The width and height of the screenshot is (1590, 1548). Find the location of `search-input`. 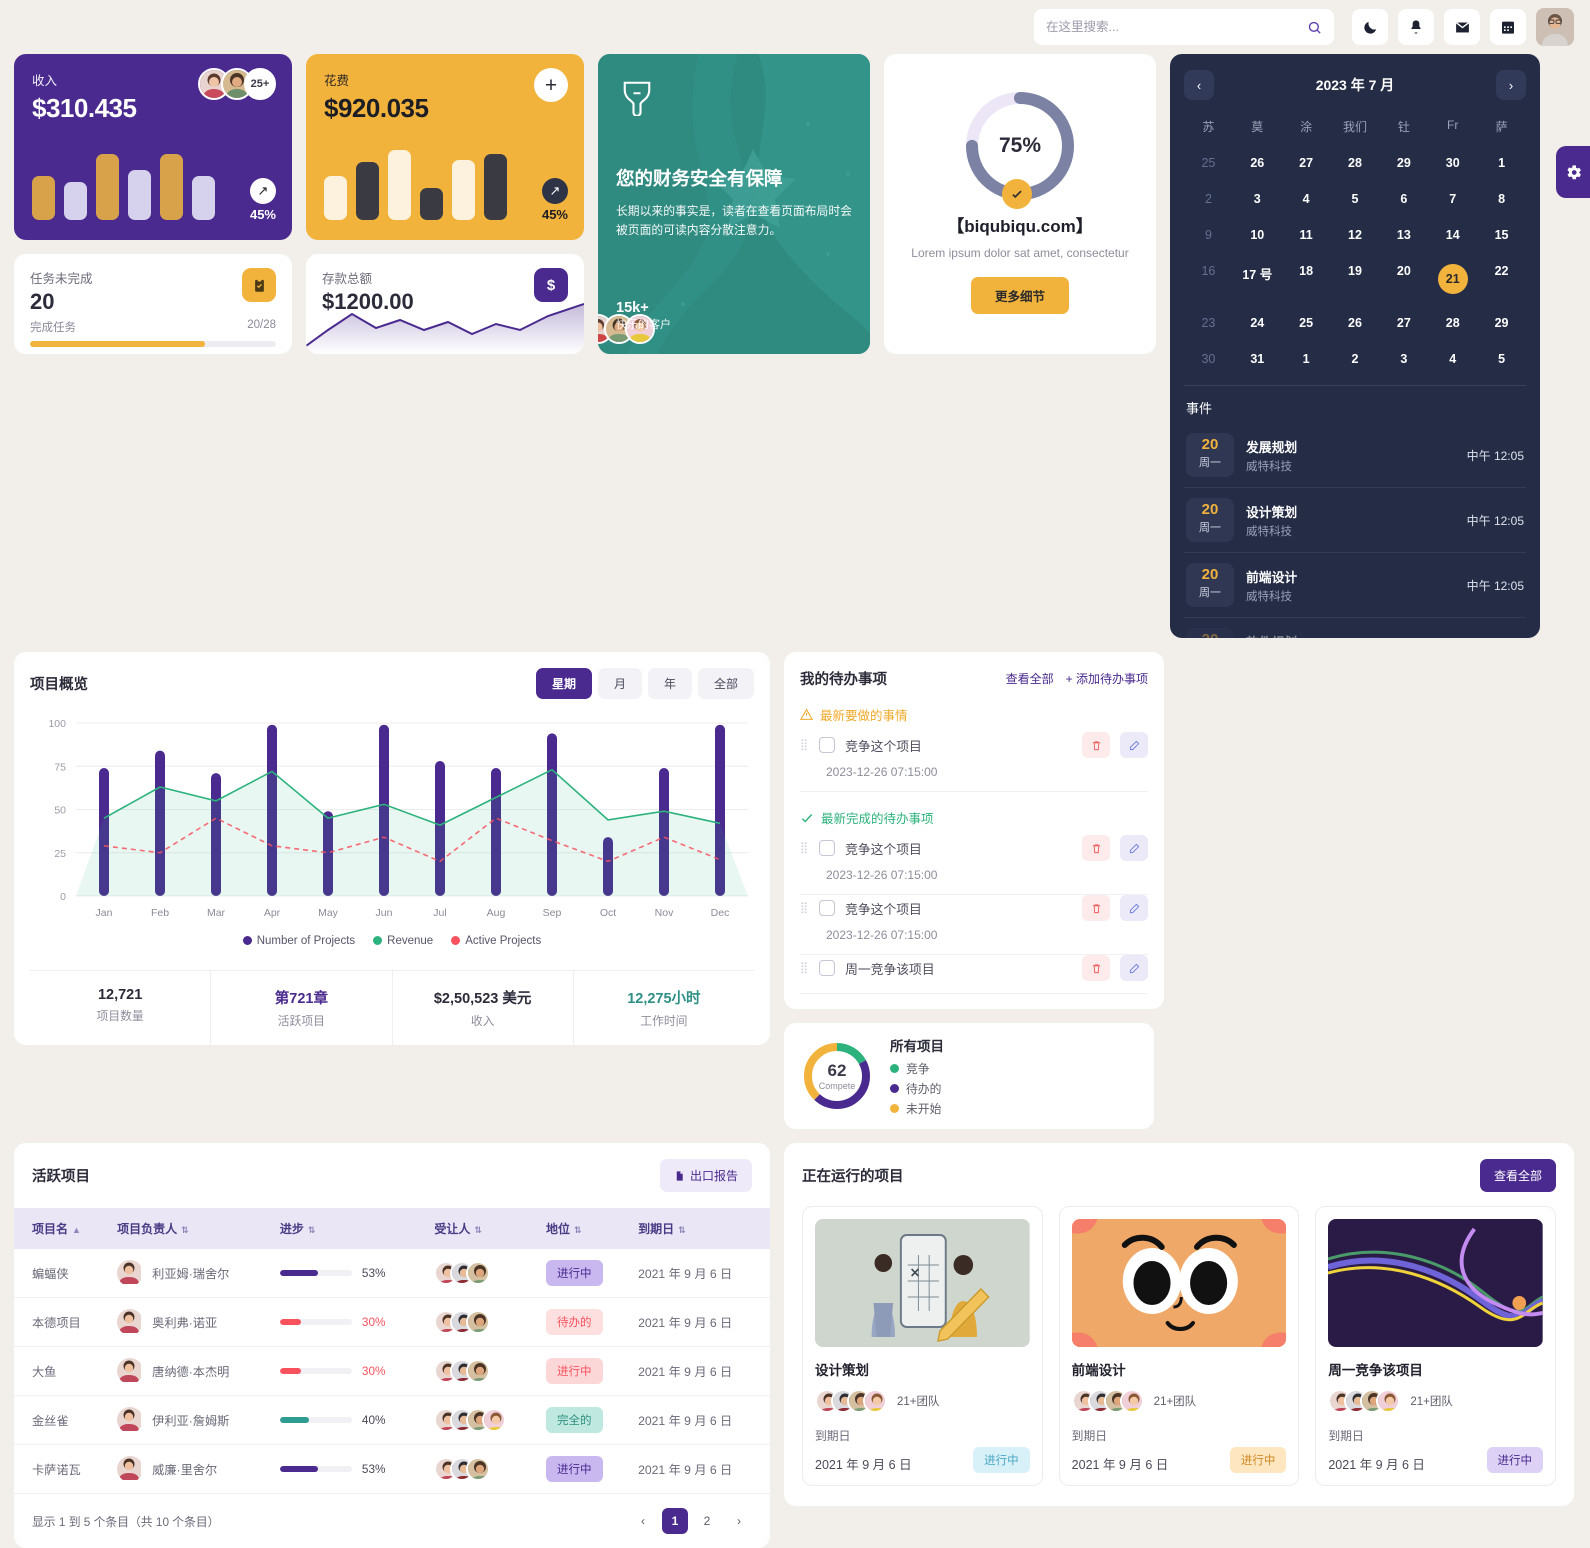

search-input is located at coordinates (1172, 27).